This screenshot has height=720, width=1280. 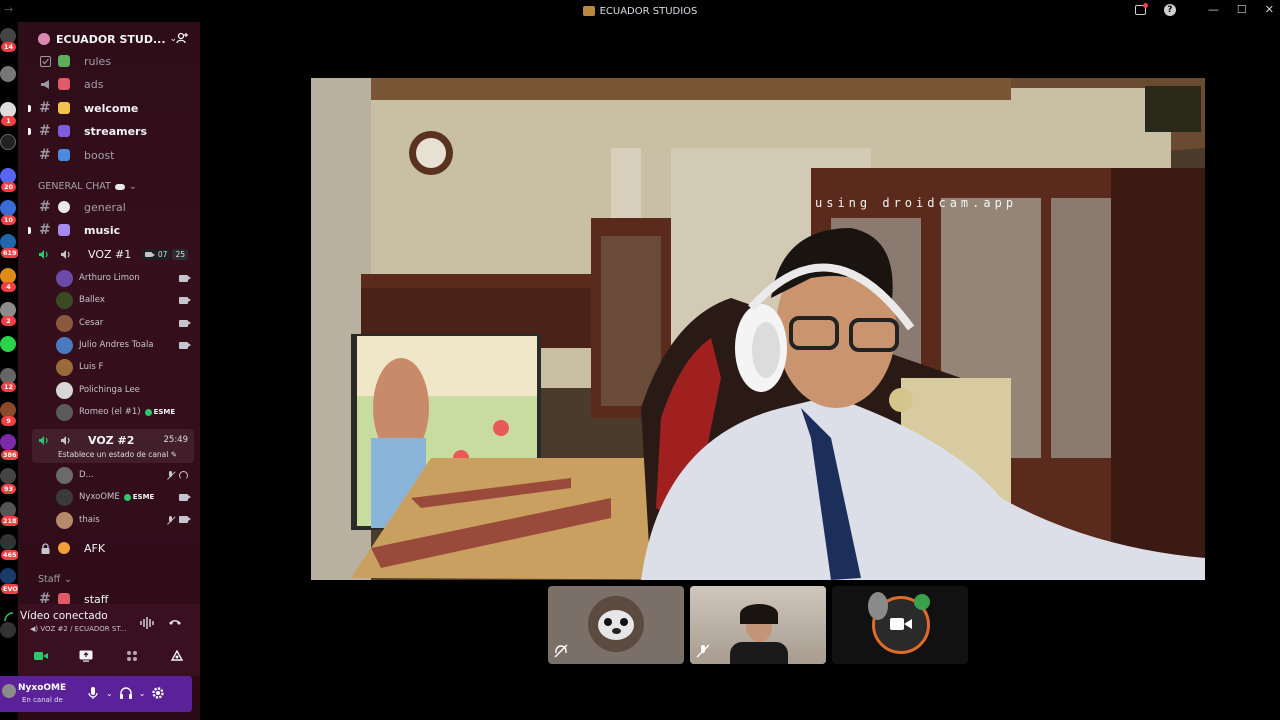 What do you see at coordinates (8, 421) in the screenshot?
I see `server-badge: 9` at bounding box center [8, 421].